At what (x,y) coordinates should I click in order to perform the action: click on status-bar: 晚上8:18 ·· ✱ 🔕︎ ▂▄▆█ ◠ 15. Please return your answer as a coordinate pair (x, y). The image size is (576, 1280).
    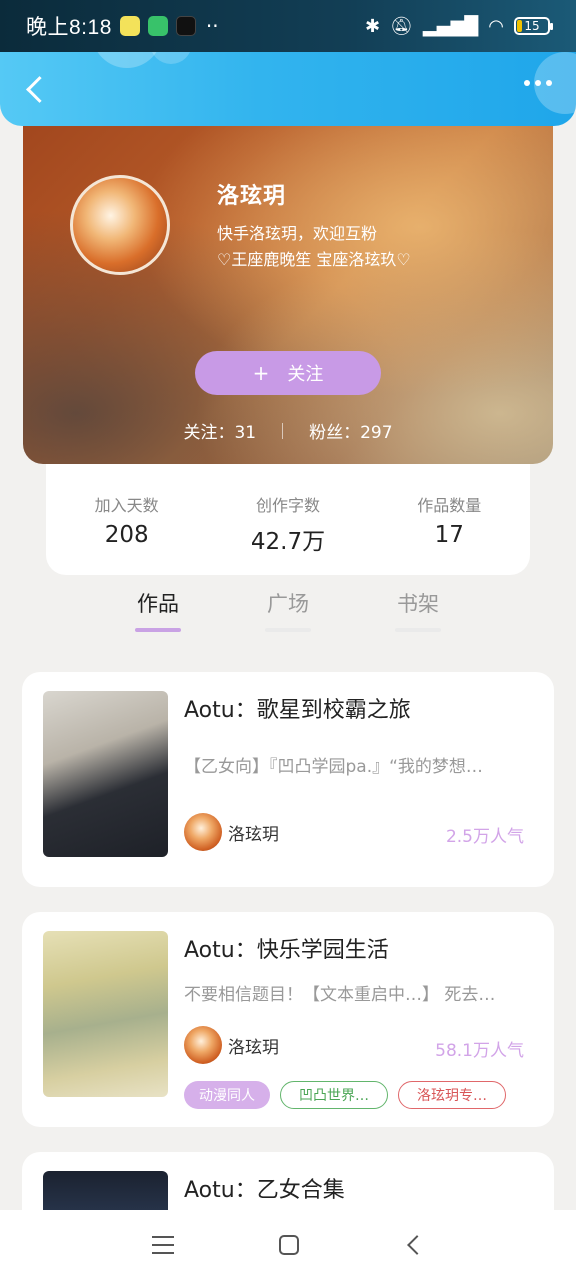
    Looking at the image, I should click on (288, 26).